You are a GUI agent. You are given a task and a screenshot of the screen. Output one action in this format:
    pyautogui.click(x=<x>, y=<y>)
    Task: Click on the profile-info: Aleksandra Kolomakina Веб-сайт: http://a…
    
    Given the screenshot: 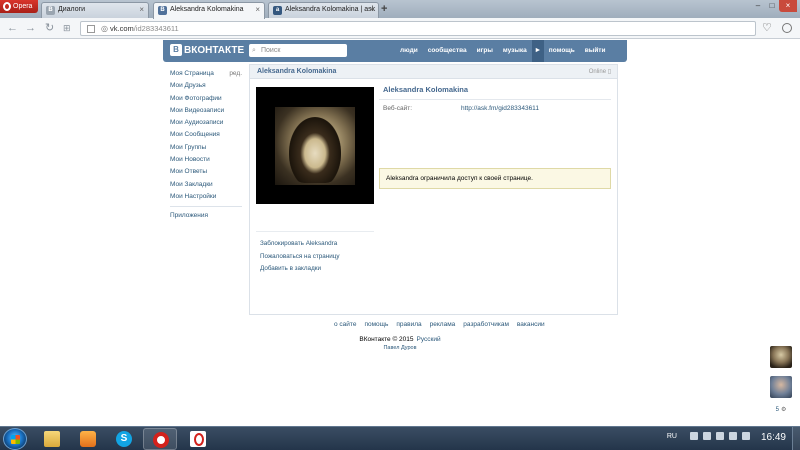 What is the action you would take?
    pyautogui.click(x=495, y=100)
    